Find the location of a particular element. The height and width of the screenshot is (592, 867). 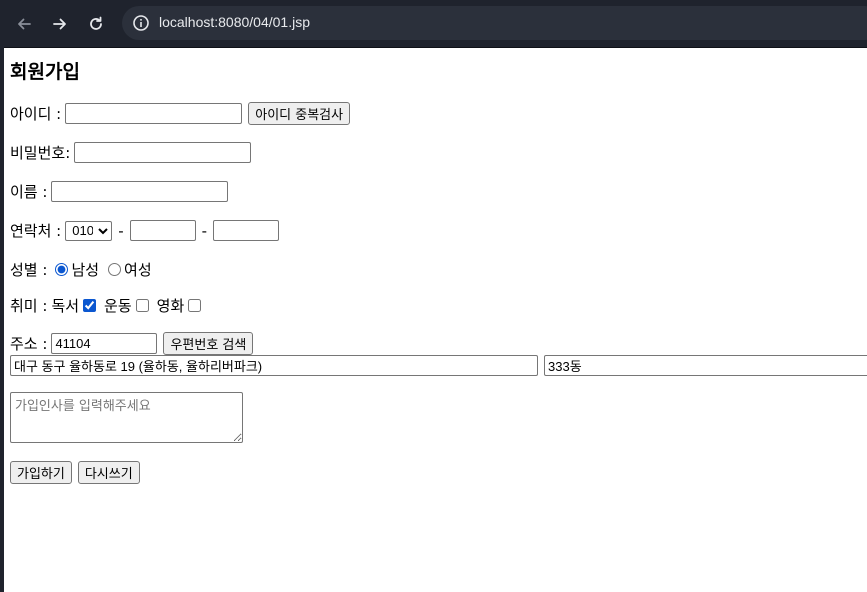

address-detail-row is located at coordinates (438, 365).